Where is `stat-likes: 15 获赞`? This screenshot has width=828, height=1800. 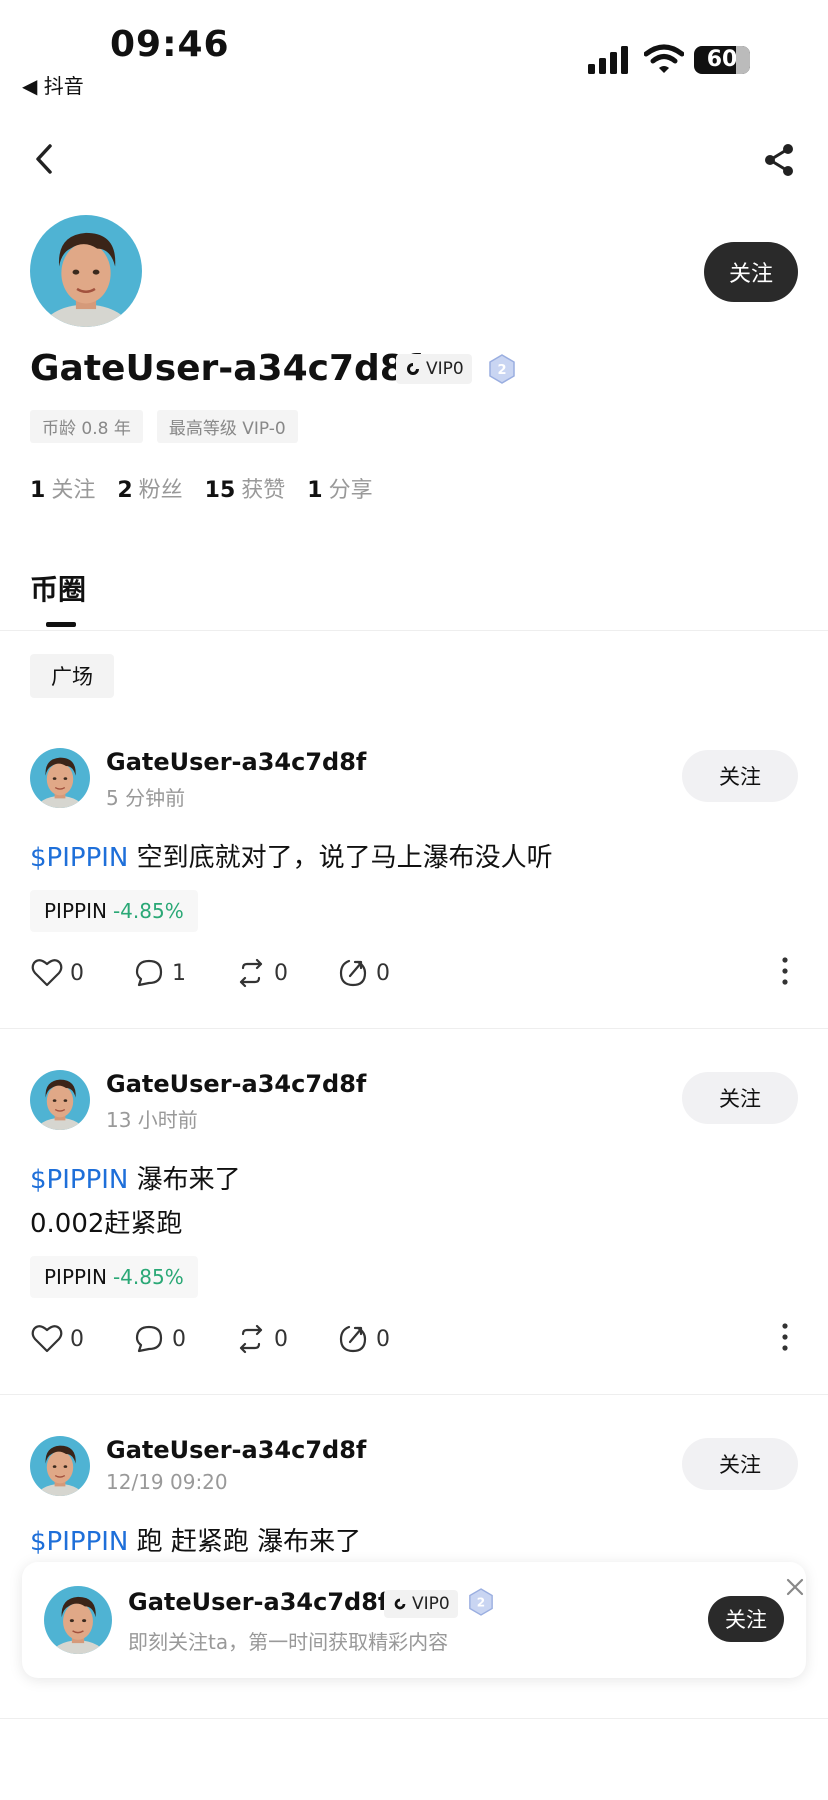
stat-likes: 15 获赞 is located at coordinates (245, 488).